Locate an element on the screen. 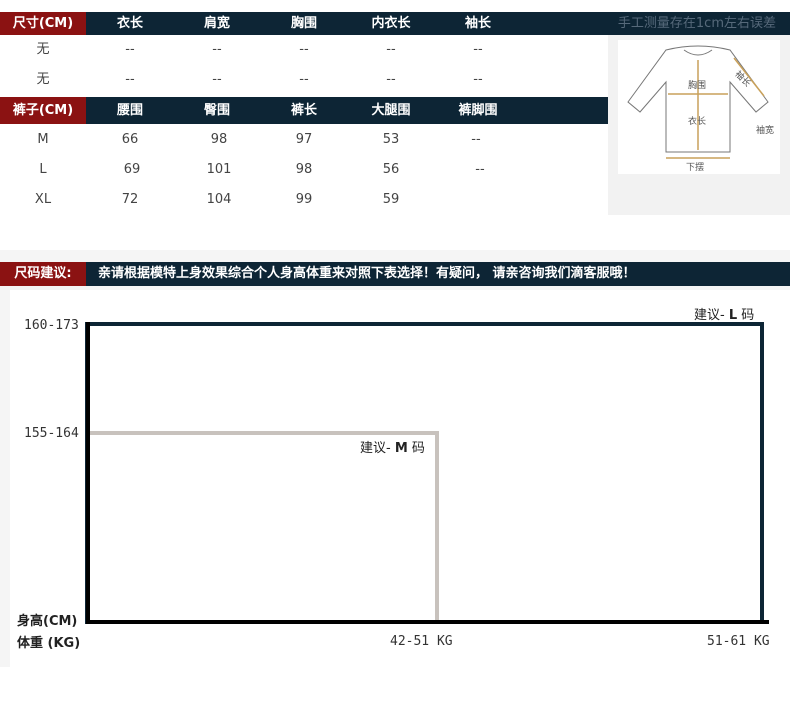 The height and width of the screenshot is (715, 790). table-cell: 59 is located at coordinates (391, 199).